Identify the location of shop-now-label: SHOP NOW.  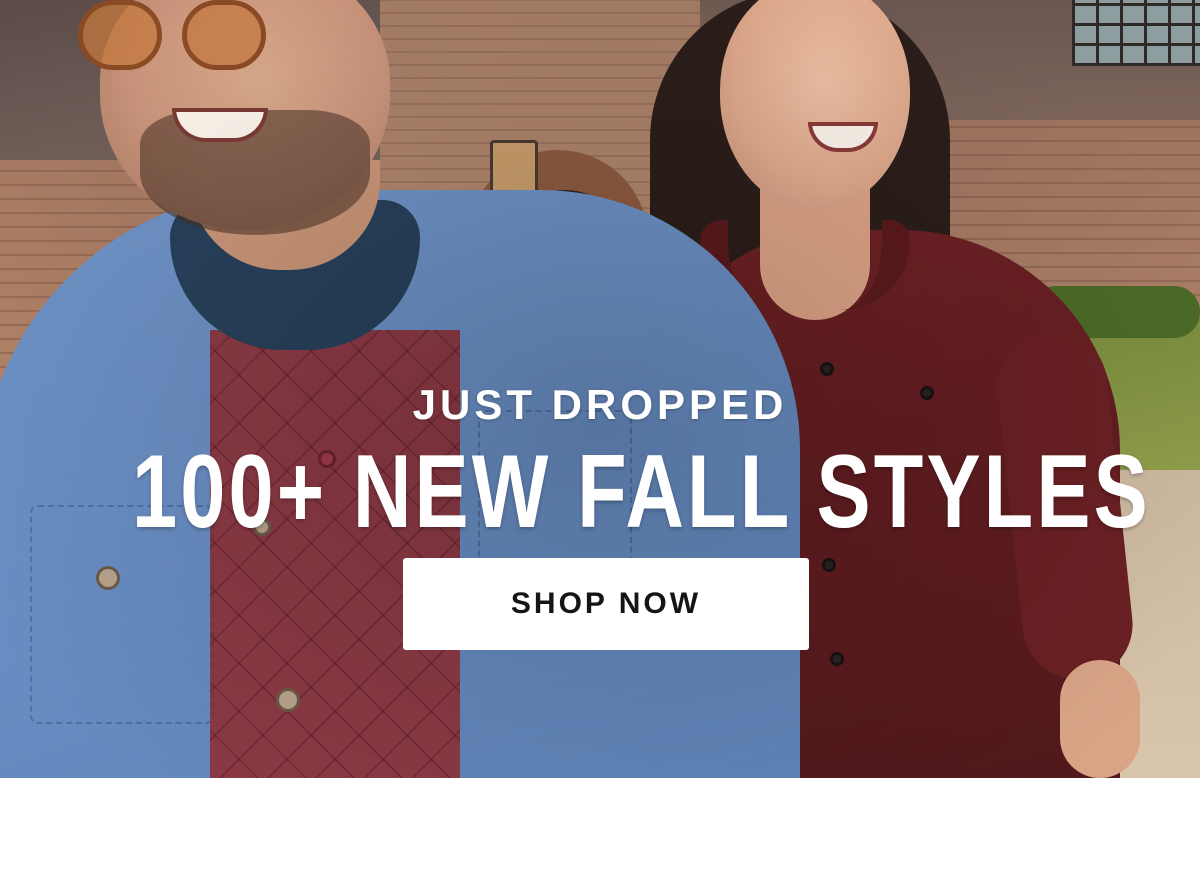
(606, 603).